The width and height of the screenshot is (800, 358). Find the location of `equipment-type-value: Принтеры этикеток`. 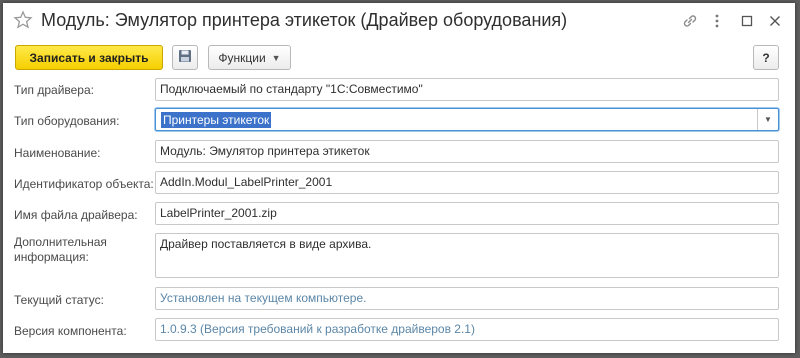

equipment-type-value: Принтеры этикеток is located at coordinates (216, 120).